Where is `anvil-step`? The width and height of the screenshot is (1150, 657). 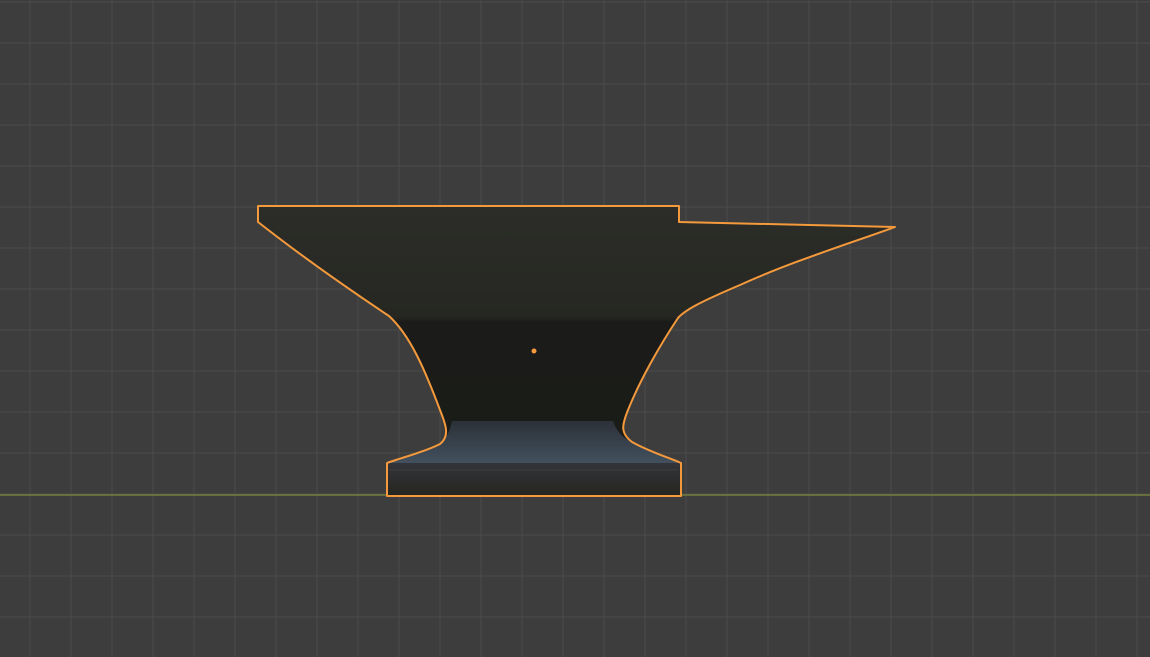 anvil-step is located at coordinates (534, 442).